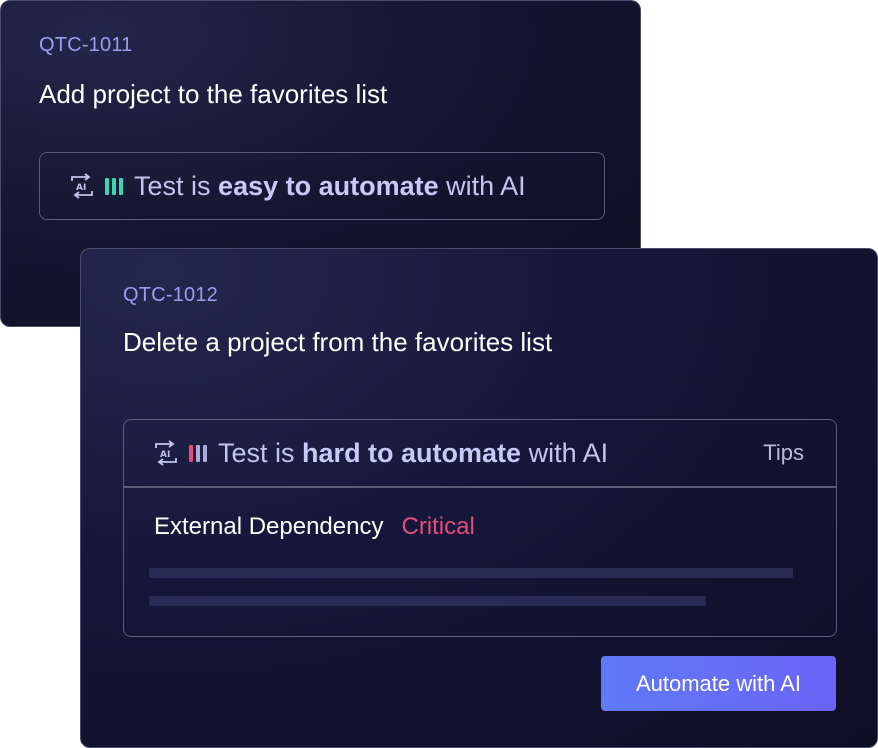 This screenshot has height=748, width=878. I want to click on dependency-row: External Dependency Critical, so click(314, 527).